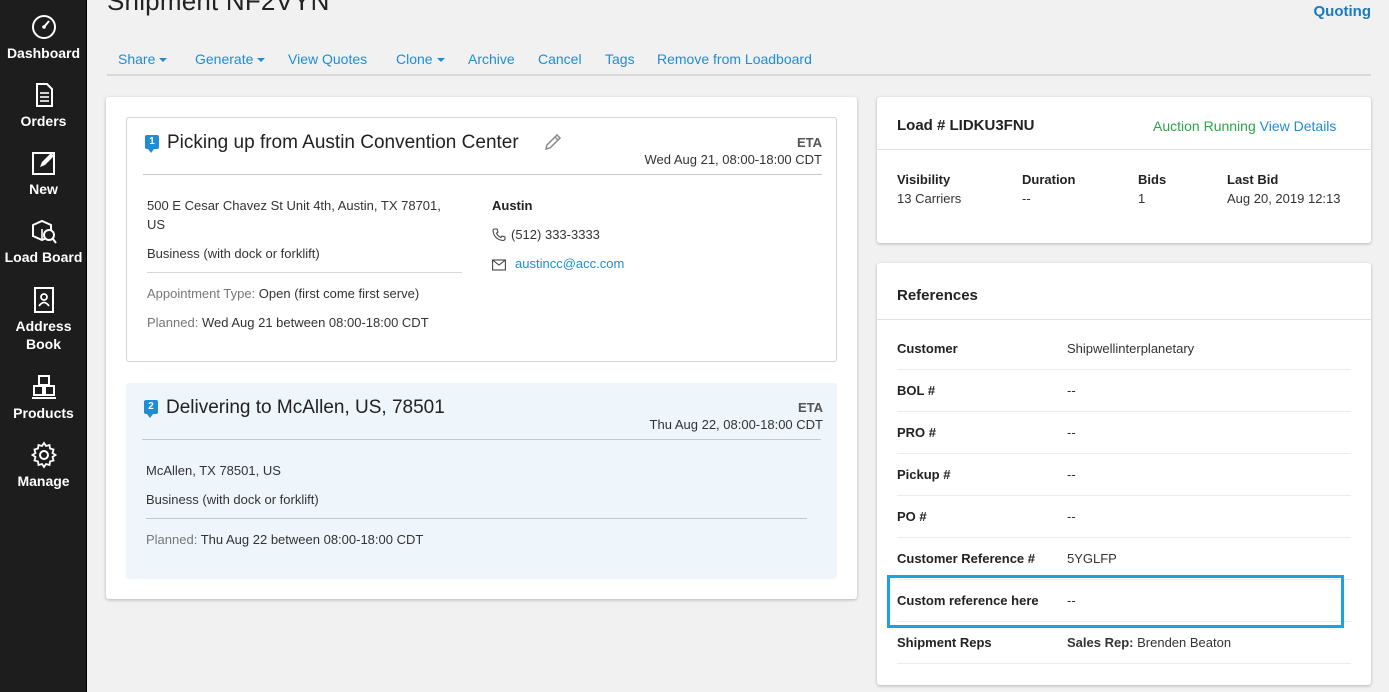 The image size is (1389, 692). Describe the element at coordinates (343, 142) in the screenshot. I see `stop-title: Picking up from Austin Convention Center` at that location.